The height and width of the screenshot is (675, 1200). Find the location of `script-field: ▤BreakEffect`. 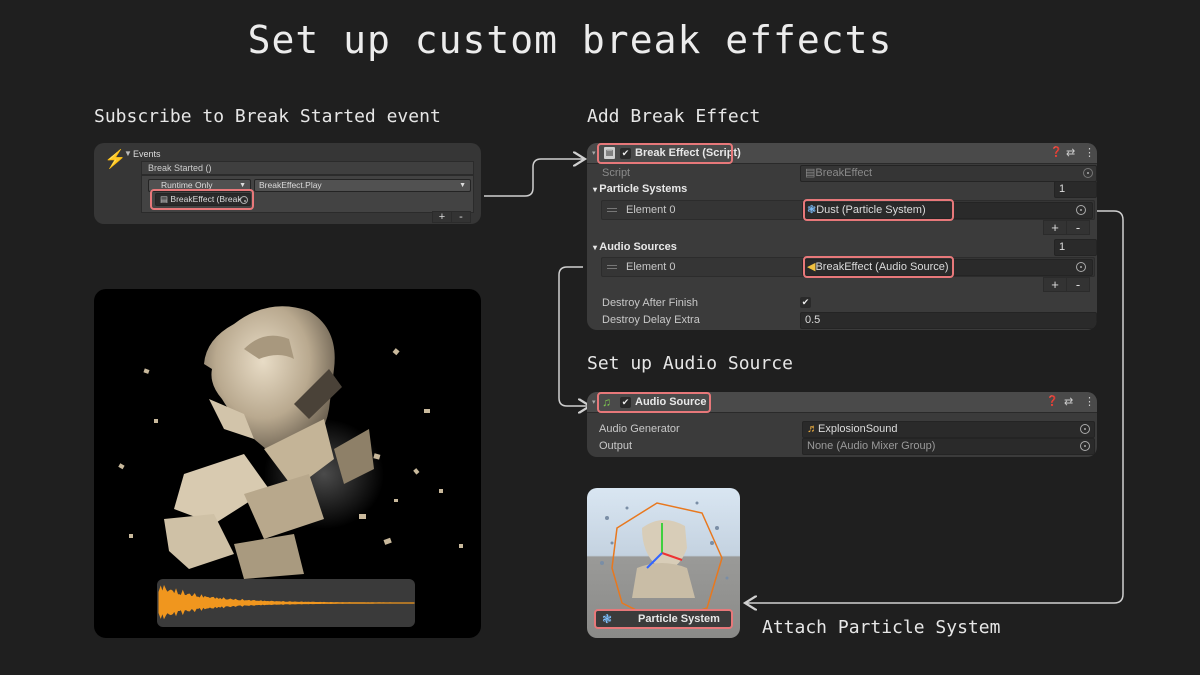

script-field: ▤BreakEffect is located at coordinates (948, 173).